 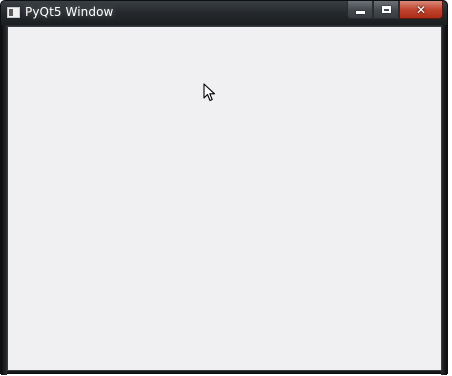 I want to click on close-button: ✕, so click(x=421, y=10).